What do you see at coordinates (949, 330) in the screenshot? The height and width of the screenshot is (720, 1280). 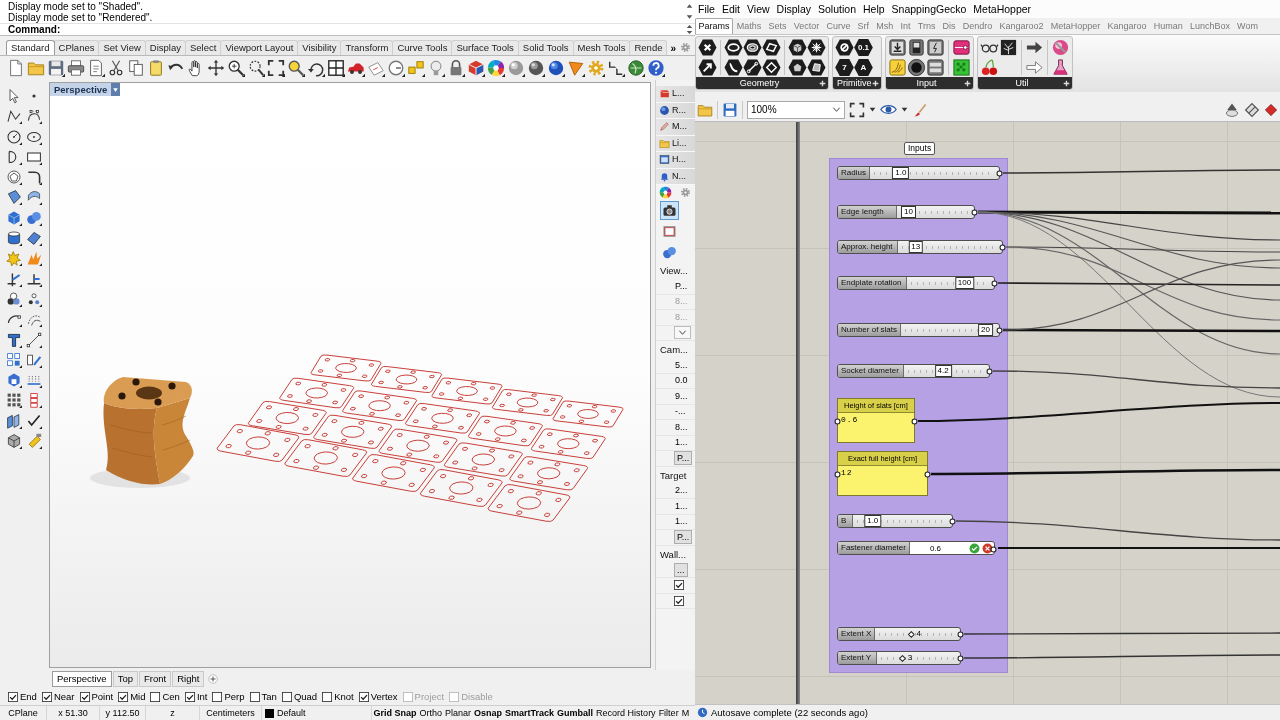 I see `slider-track: 20` at bounding box center [949, 330].